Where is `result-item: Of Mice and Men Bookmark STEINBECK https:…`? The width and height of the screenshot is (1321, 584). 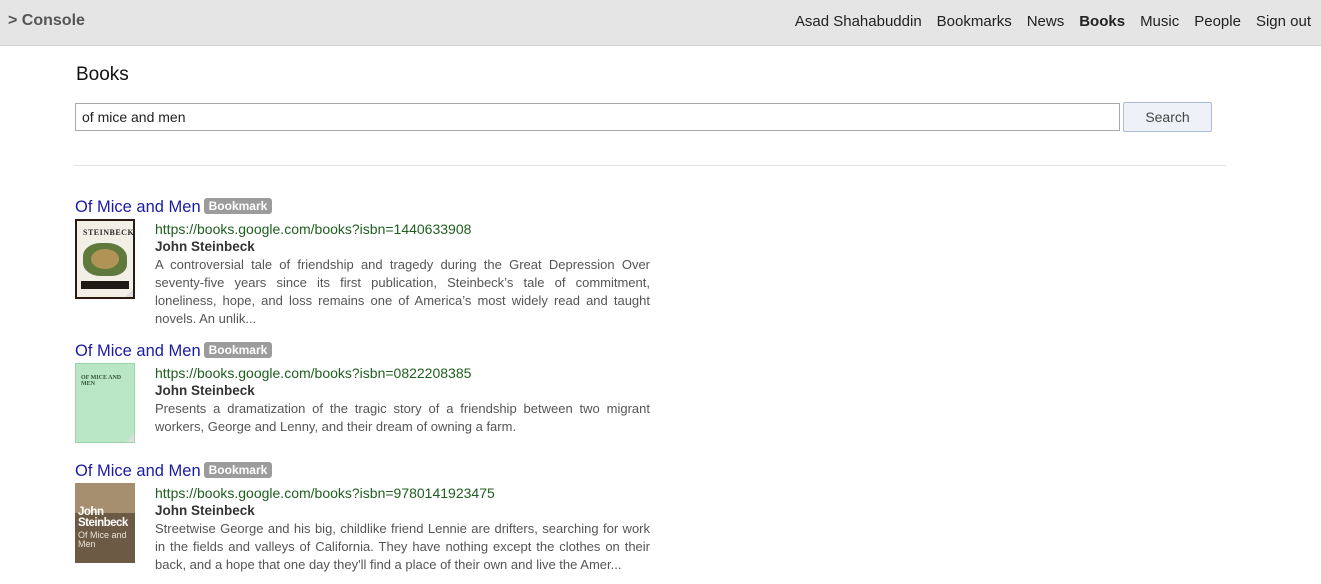
result-item: Of Mice and Men Bookmark STEINBECK https:… is located at coordinates (375, 262).